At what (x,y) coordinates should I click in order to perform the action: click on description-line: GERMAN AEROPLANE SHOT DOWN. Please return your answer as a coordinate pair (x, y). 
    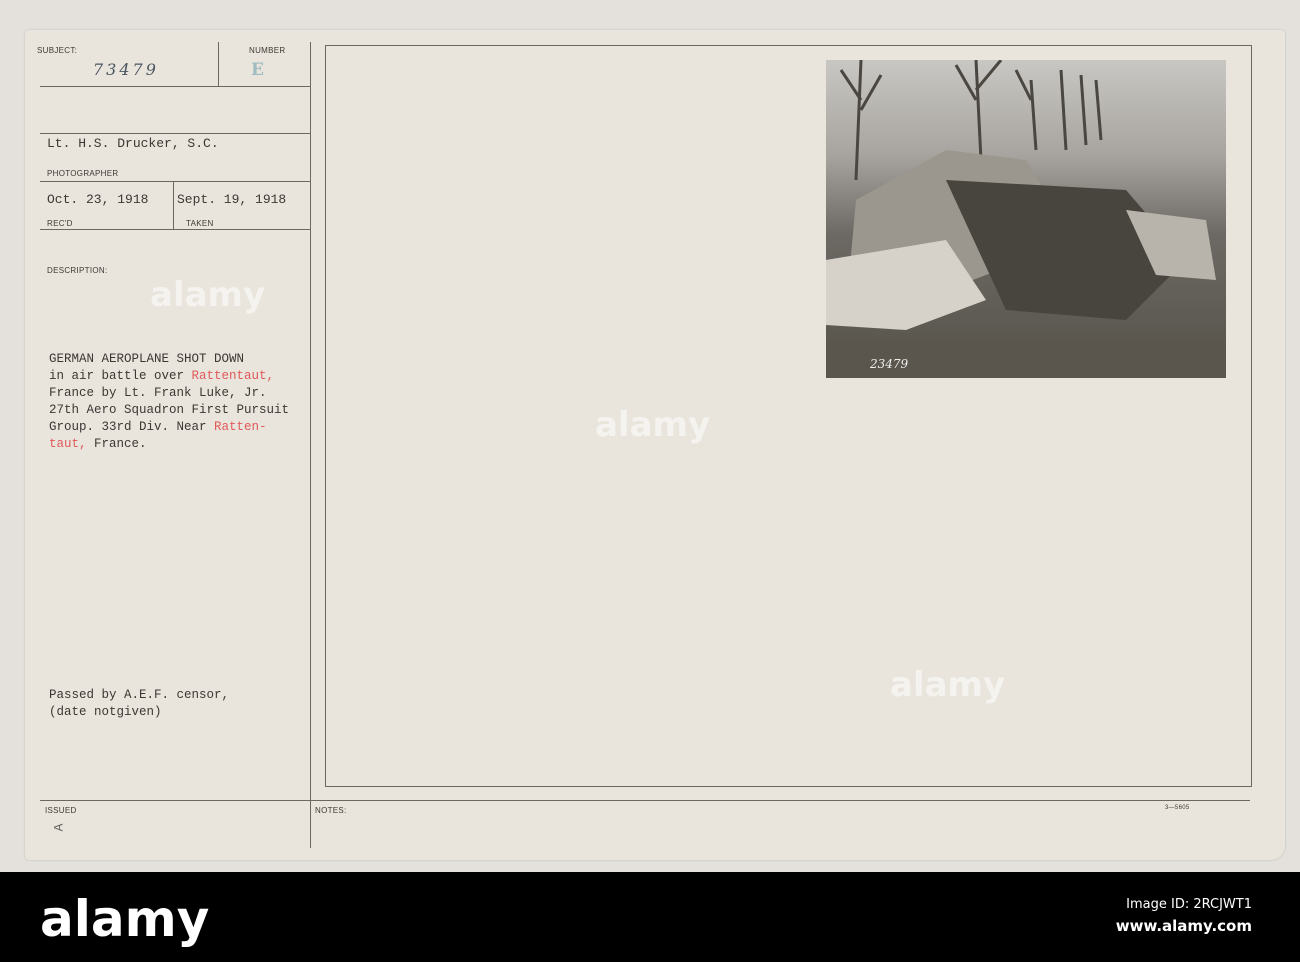
    Looking at the image, I should click on (147, 359).